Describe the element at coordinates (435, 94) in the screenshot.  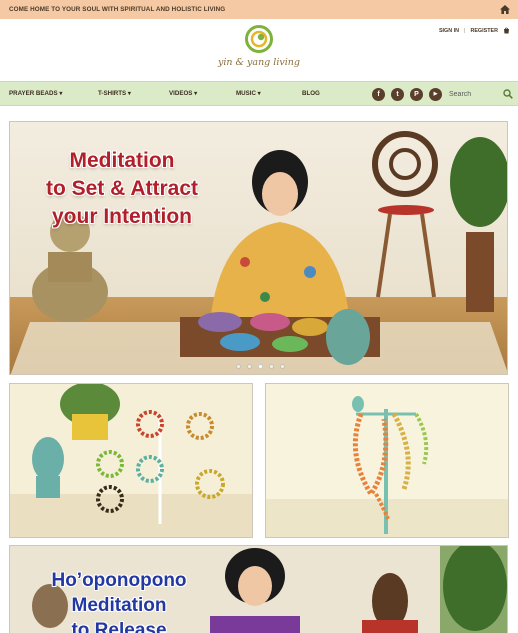
I see `youtube-icon: ▶` at that location.